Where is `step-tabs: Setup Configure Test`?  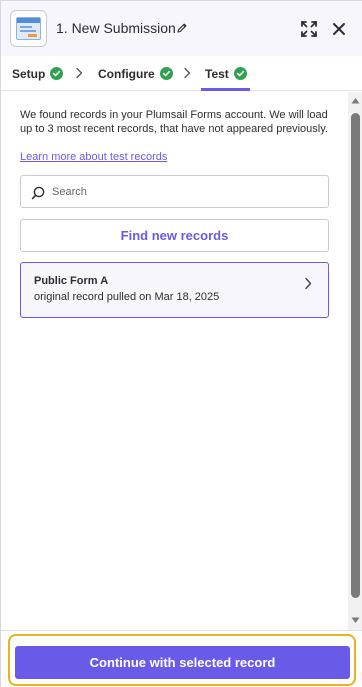
step-tabs: Setup Configure Test is located at coordinates (181, 73).